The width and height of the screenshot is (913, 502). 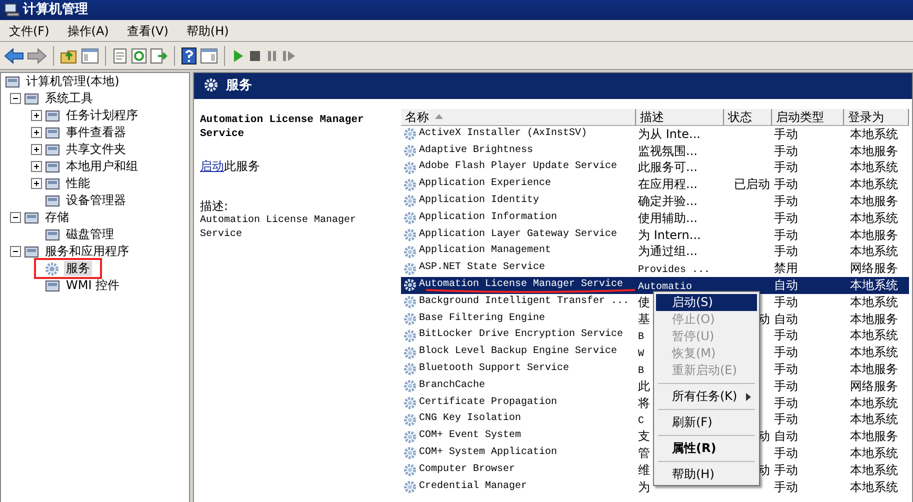 I want to click on up-folder-icon, so click(x=69, y=56).